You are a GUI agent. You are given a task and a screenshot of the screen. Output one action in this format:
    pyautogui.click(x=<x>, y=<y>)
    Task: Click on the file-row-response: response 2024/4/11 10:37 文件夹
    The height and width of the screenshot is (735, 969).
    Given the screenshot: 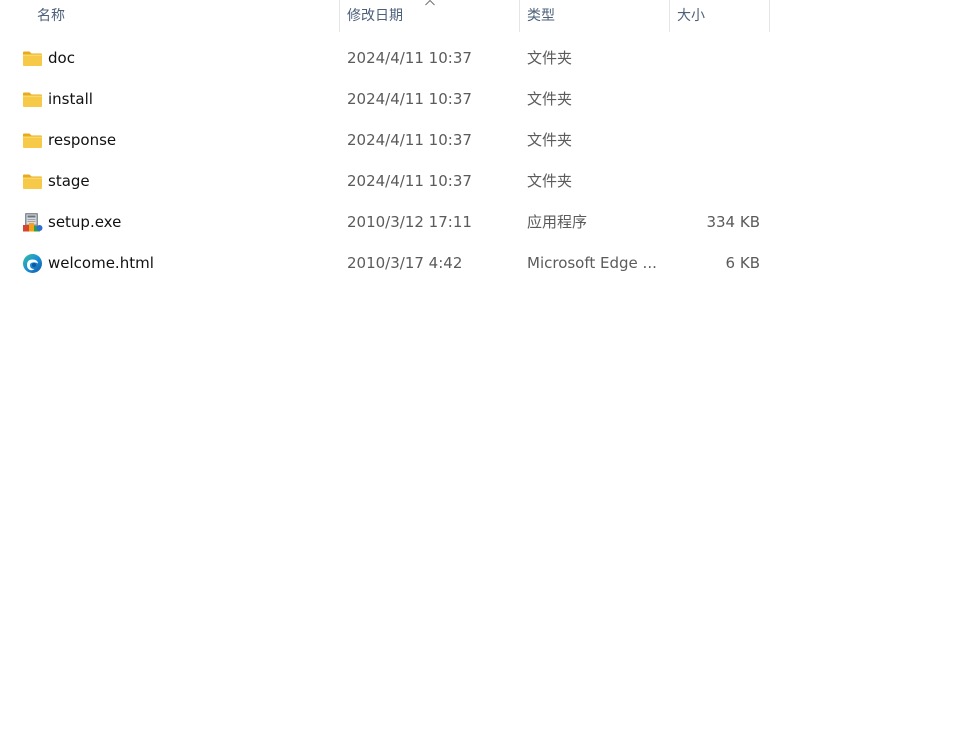 What is the action you would take?
    pyautogui.click(x=385, y=140)
    